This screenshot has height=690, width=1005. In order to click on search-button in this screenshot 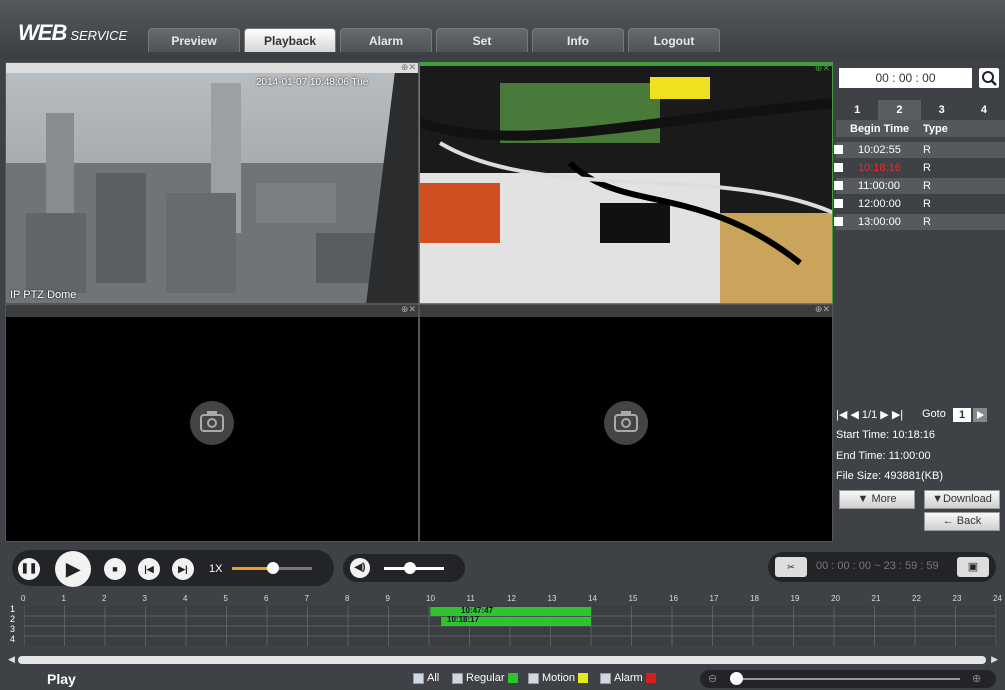, I will do `click(989, 78)`.